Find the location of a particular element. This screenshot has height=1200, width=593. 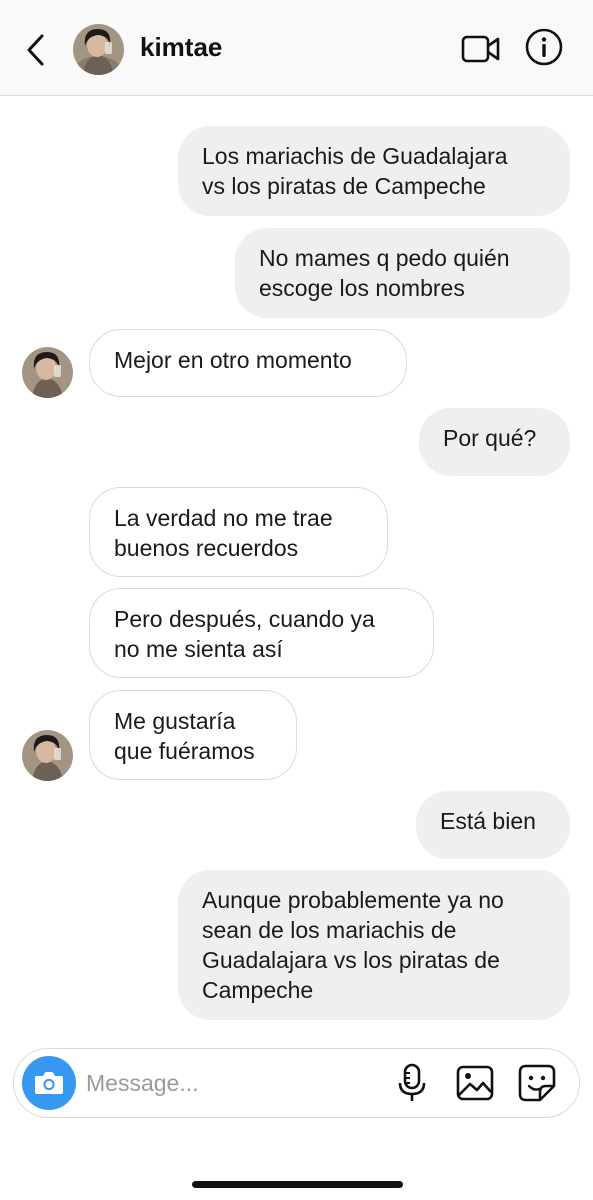

back-button is located at coordinates (36, 50).